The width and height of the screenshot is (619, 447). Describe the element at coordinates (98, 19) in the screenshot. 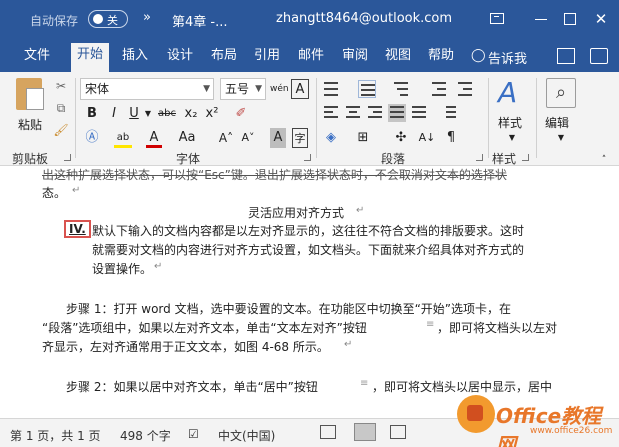

I see `toggle-knob` at that location.